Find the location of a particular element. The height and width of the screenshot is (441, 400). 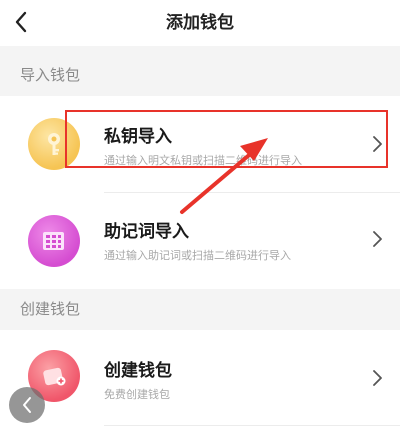

back-button is located at coordinates (21, 22).